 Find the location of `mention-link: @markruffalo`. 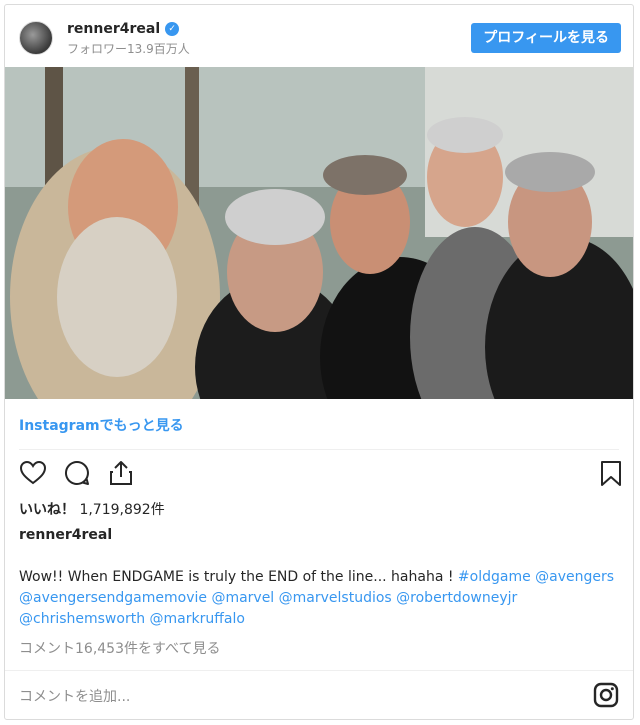

mention-link: @markruffalo is located at coordinates (197, 619).